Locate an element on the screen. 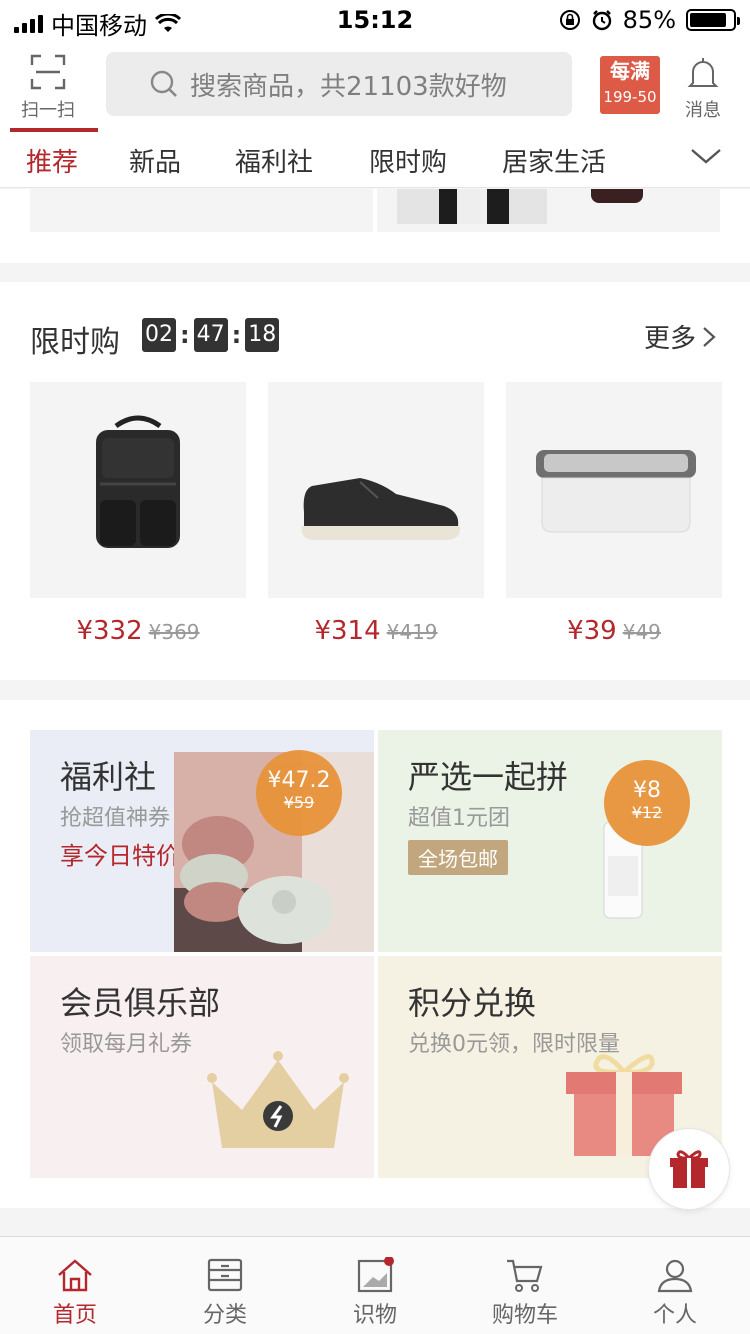  group-buy-price-badge: ¥8 ¥12 is located at coordinates (647, 803).